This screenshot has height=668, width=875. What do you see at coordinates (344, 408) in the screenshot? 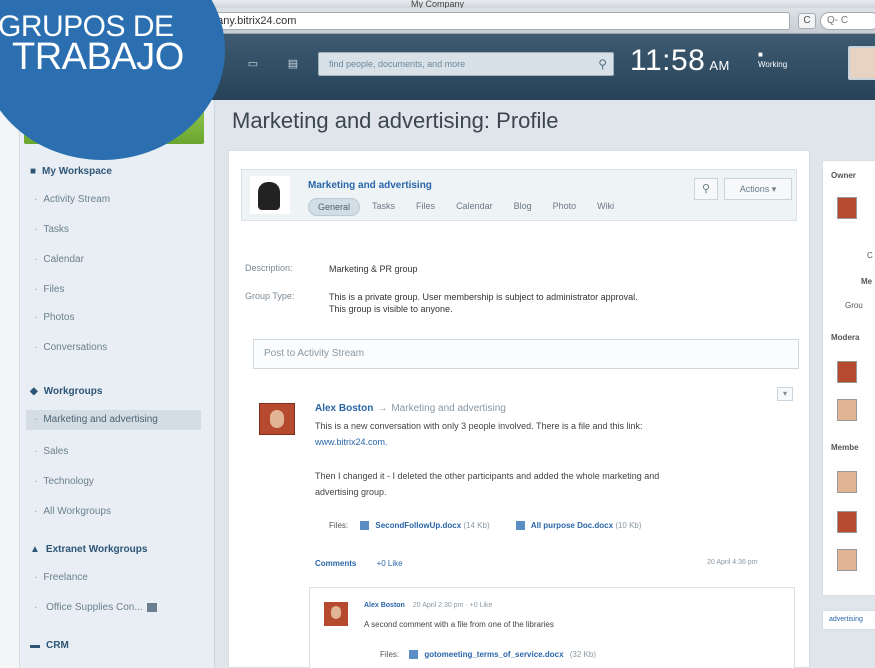
I see `post-author-name: Alex Boston` at bounding box center [344, 408].